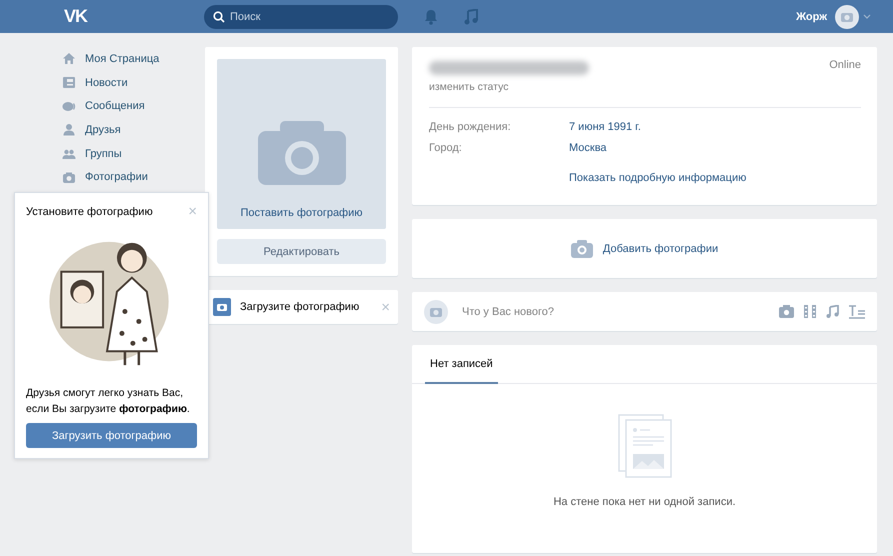  I want to click on popup-text: Друзья смогут легко узнать Вас, если Вы загрузите фотографию., so click(108, 402).